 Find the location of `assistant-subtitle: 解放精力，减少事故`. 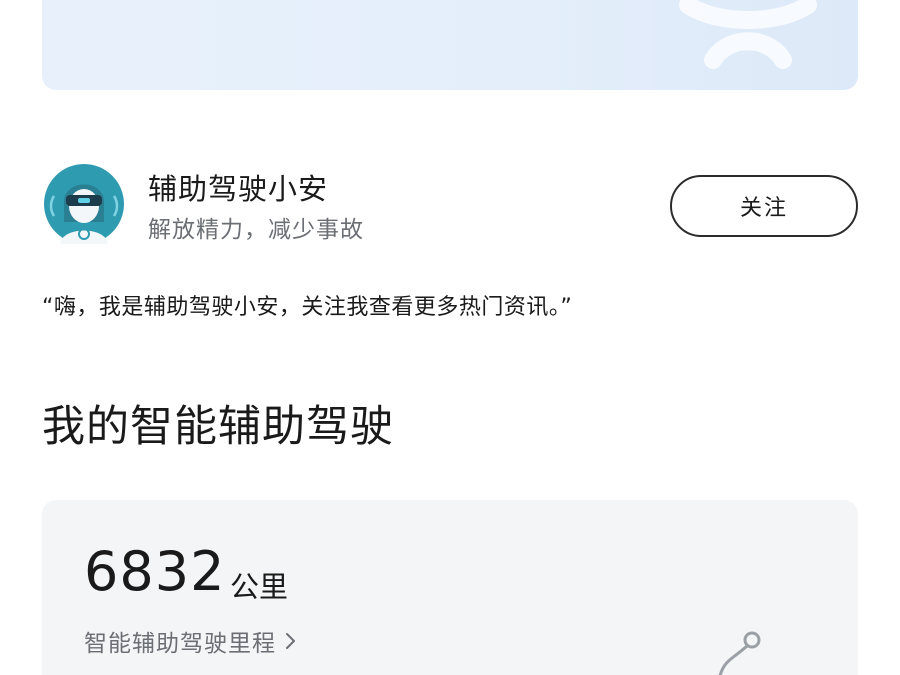

assistant-subtitle: 解放精力，减少事故 is located at coordinates (256, 230).